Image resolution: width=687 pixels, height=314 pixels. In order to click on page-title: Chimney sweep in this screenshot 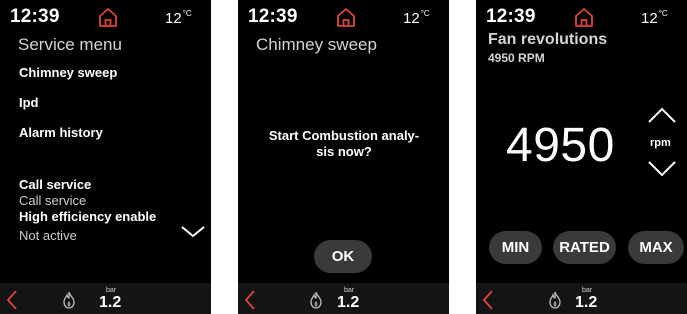, I will do `click(316, 44)`.